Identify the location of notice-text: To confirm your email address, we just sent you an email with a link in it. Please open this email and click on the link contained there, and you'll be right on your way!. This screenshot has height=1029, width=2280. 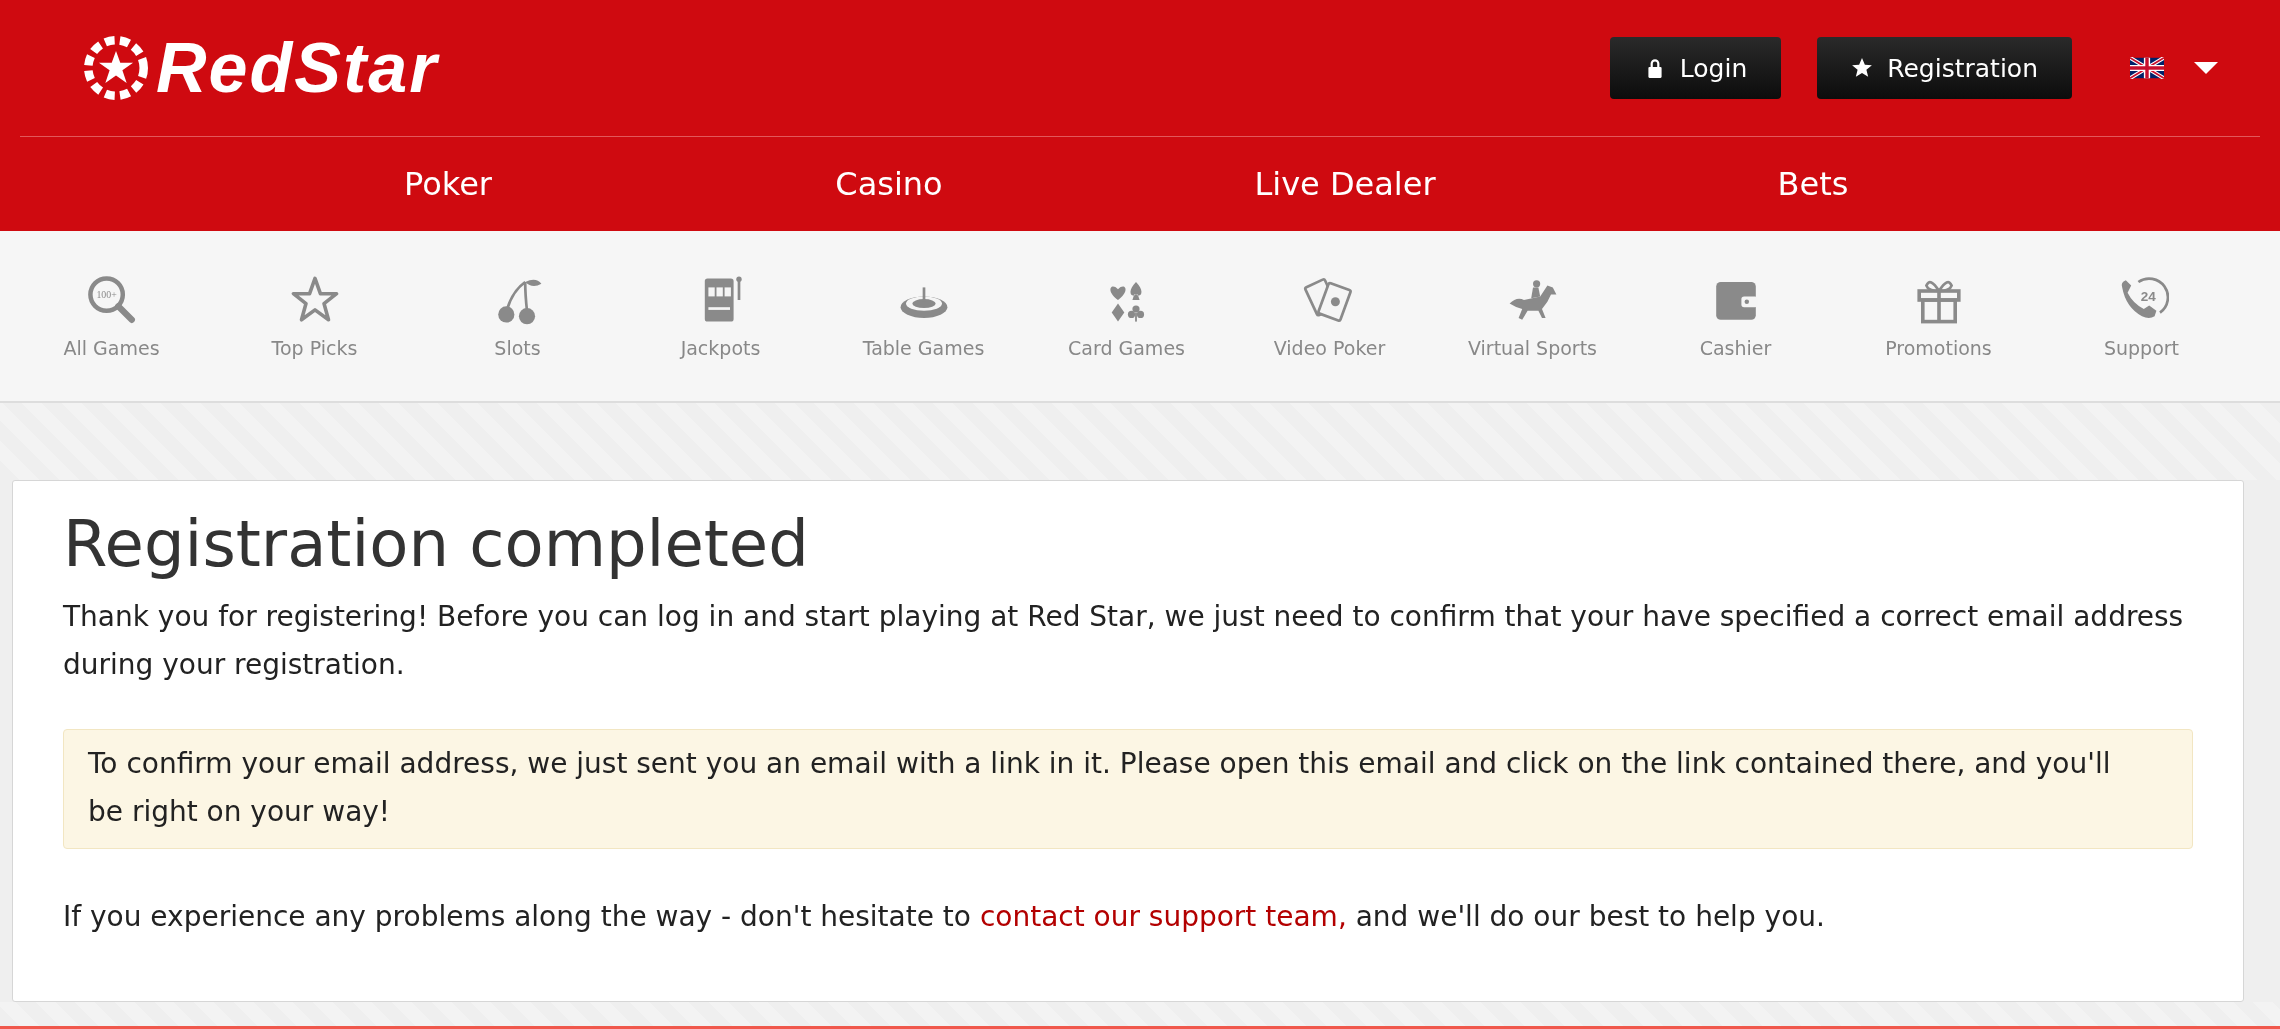
(1100, 788).